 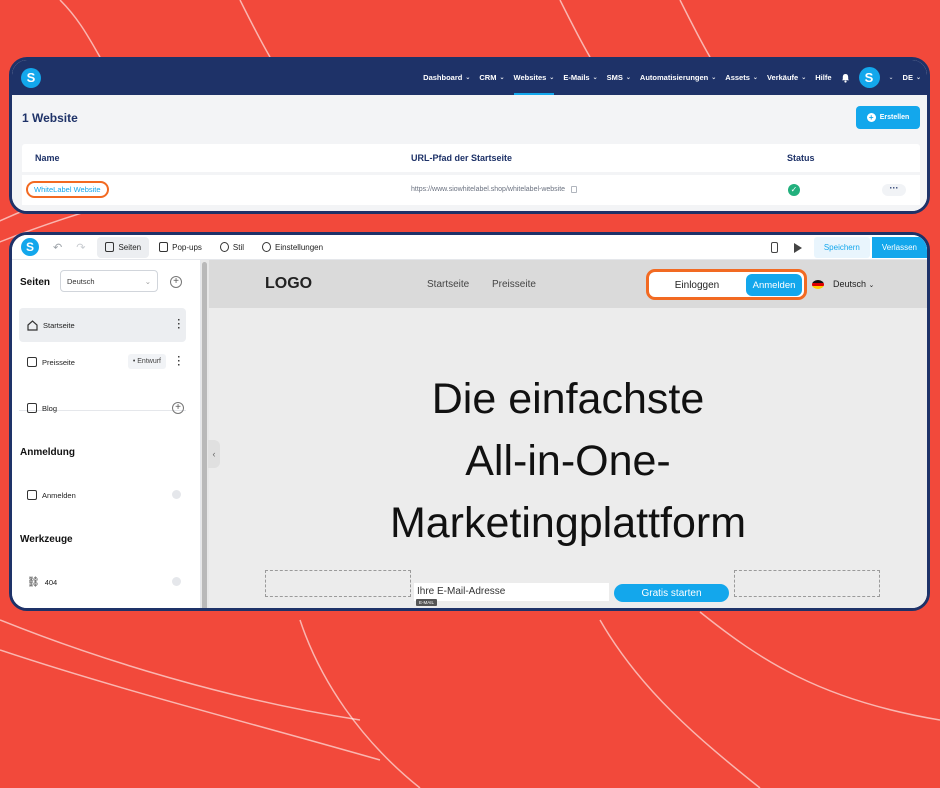 I want to click on nav-item-sms: SMS ⌄, so click(x=619, y=77).